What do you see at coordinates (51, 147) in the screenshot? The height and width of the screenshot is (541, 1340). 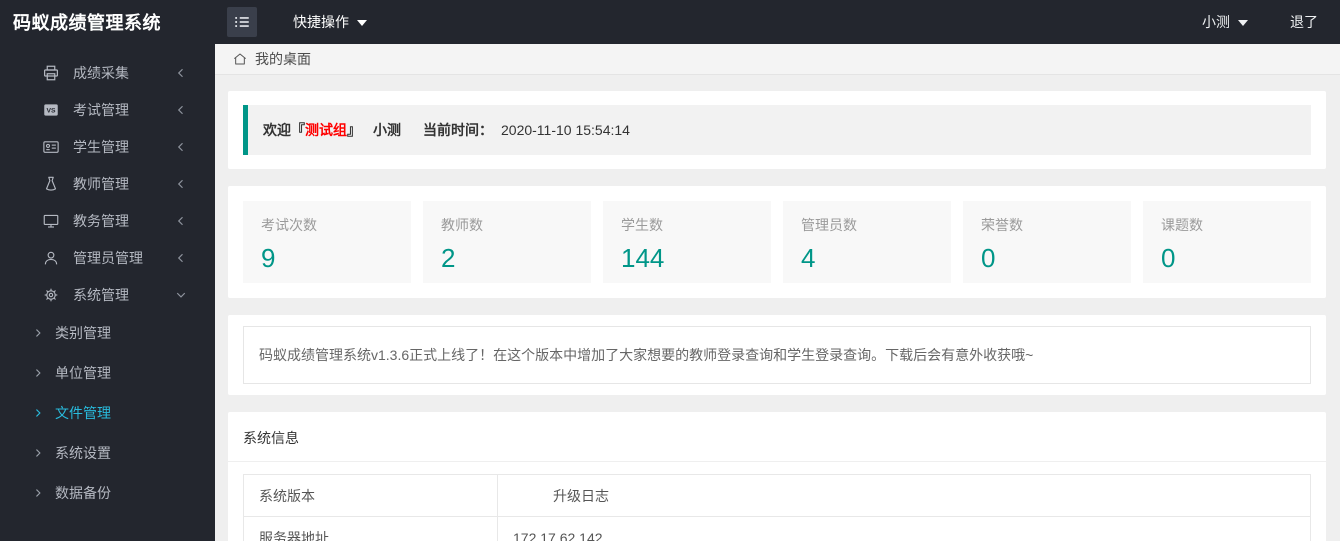 I see `id-card-icon` at bounding box center [51, 147].